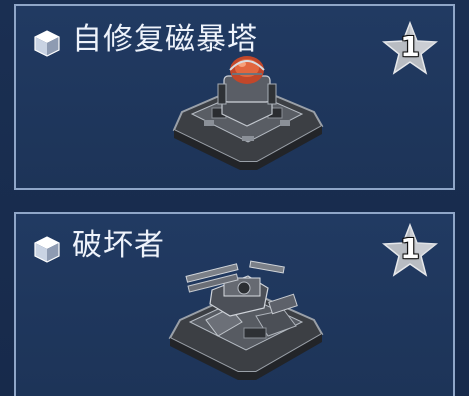 The height and width of the screenshot is (396, 469). I want to click on tesla-tower-building, so click(248, 113).